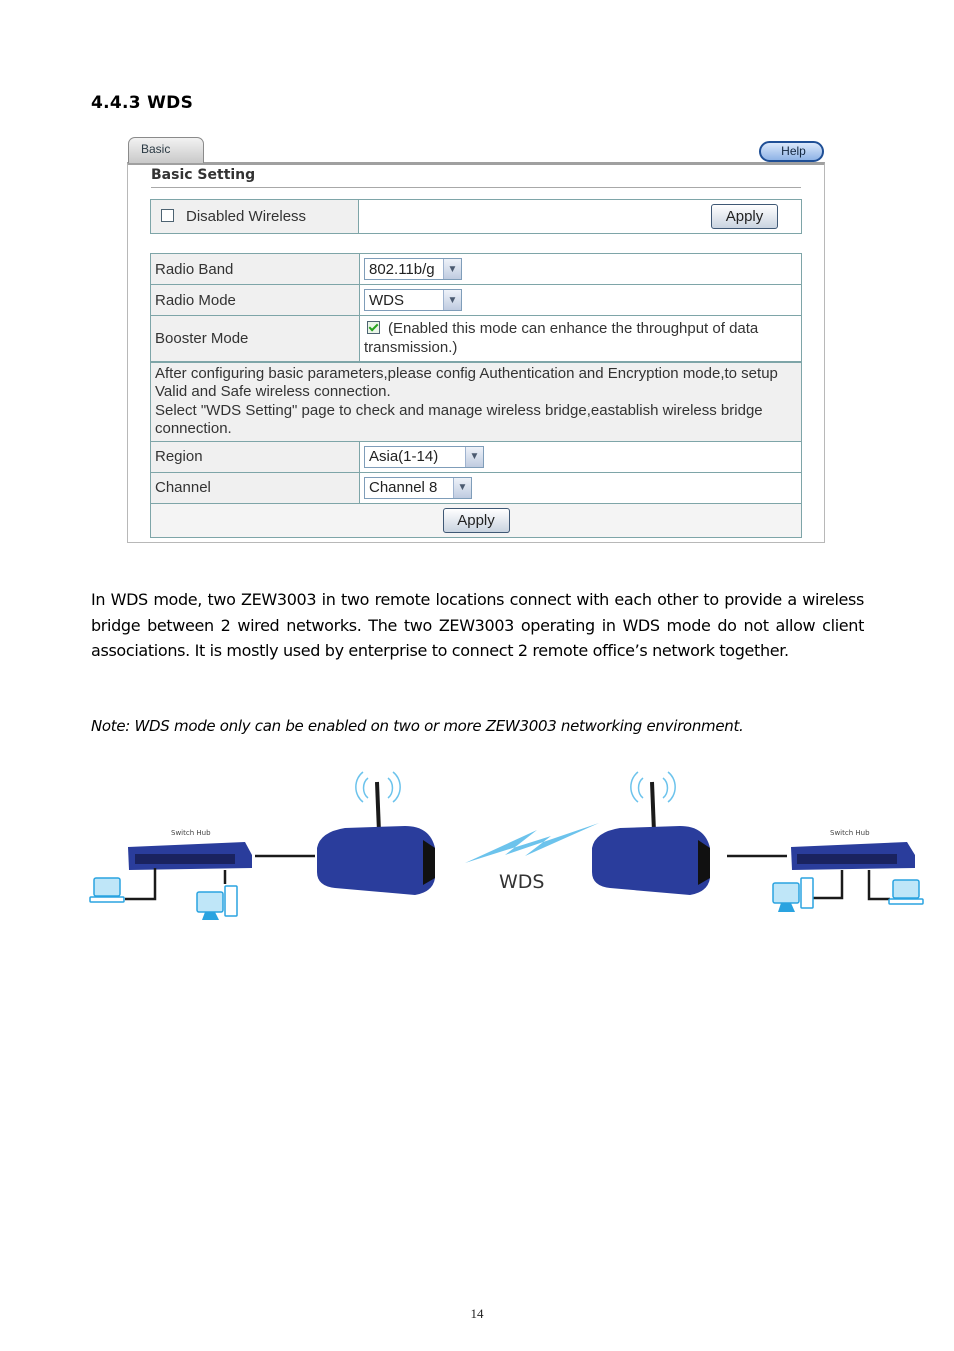  I want to click on lightning-icon, so click(532, 843).